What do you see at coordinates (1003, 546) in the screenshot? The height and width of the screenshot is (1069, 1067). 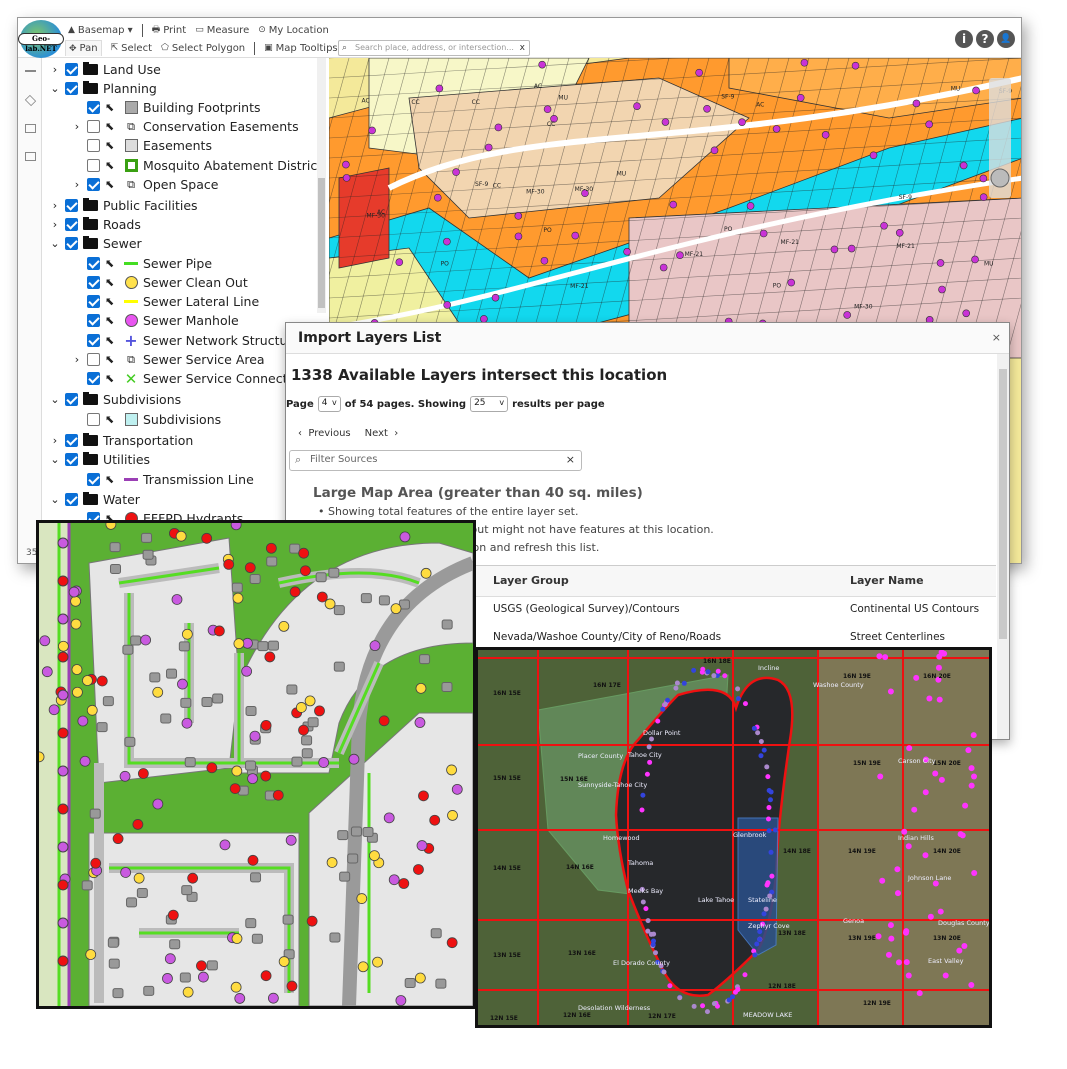 I see `dialog-scrollbar` at bounding box center [1003, 546].